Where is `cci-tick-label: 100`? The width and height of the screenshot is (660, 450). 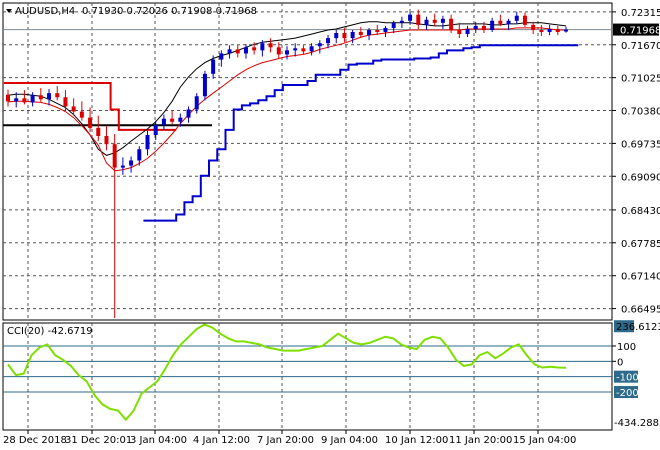 cci-tick-label: 100 is located at coordinates (626, 347).